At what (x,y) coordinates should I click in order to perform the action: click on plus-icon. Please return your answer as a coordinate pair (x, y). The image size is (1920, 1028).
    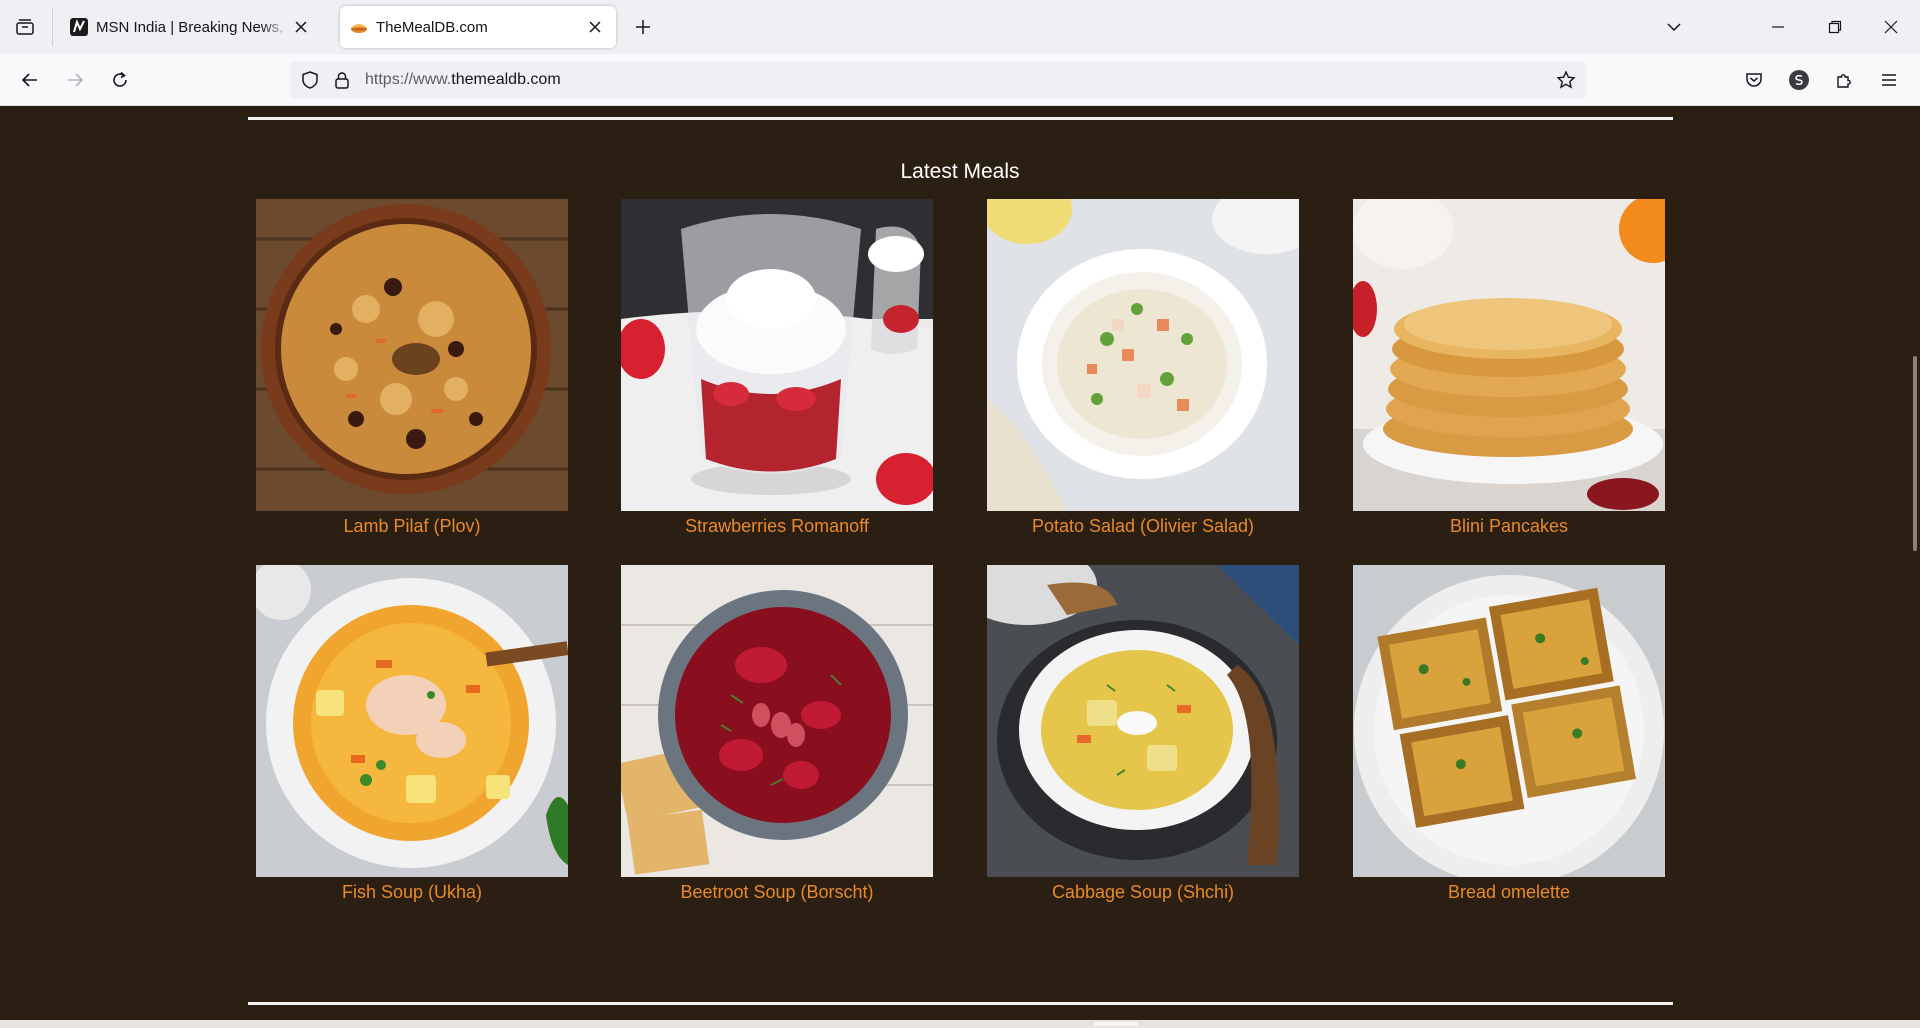
    Looking at the image, I should click on (643, 27).